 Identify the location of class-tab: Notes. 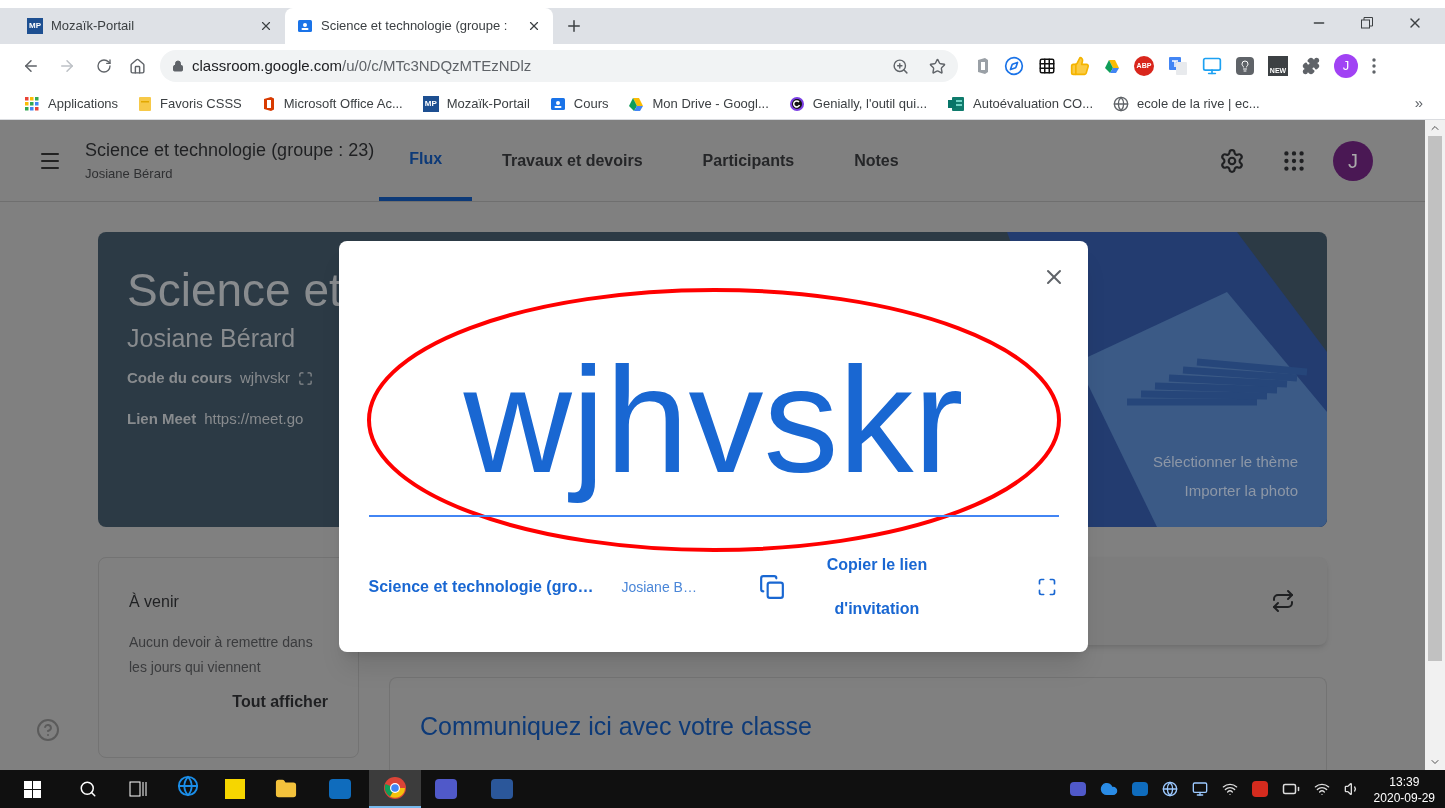
(876, 160).